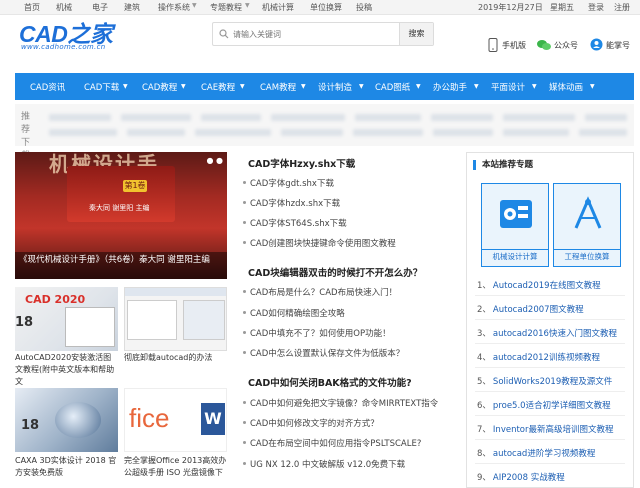 Image resolution: width=640 pixels, height=488 pixels. I want to click on top-link-calc: 机械计算, so click(278, 7).